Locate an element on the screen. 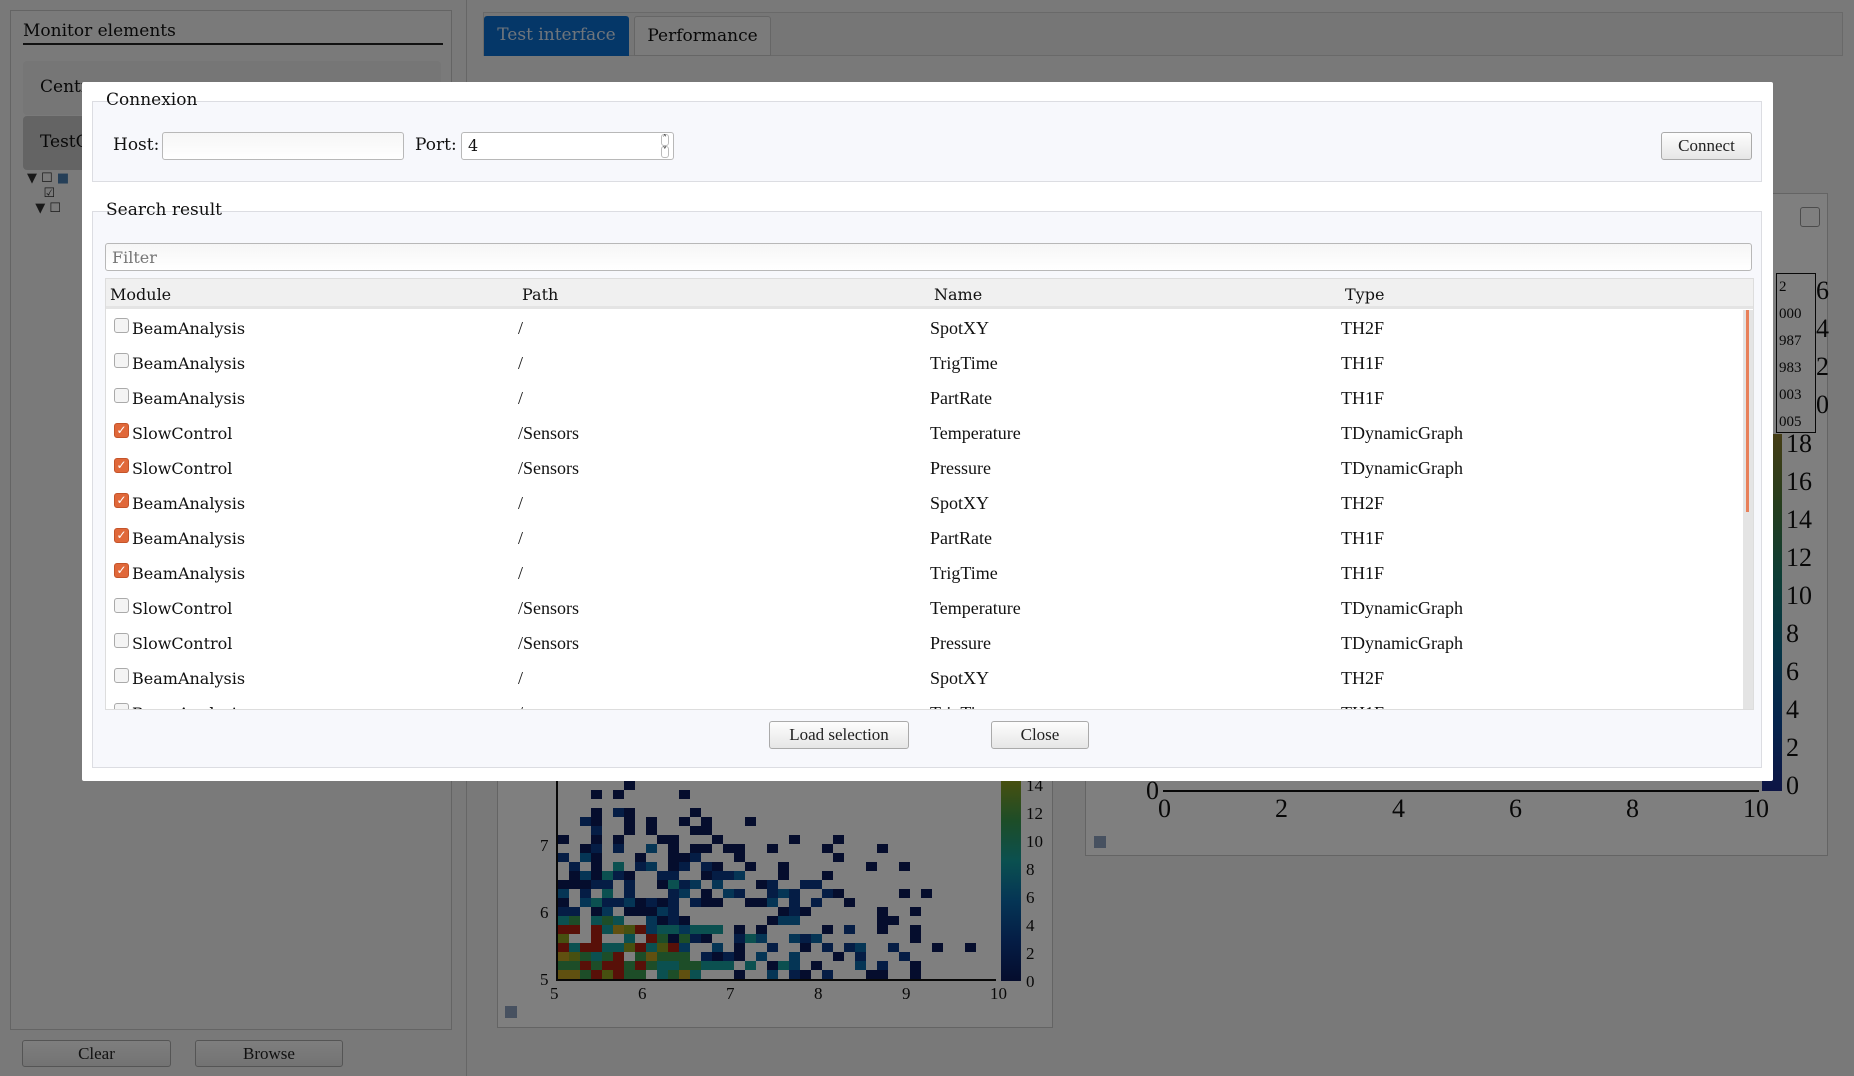 The height and width of the screenshot is (1076, 1854). table-row: ✓ BeamAnalysis / SpotXY TH2F is located at coordinates (929, 502).